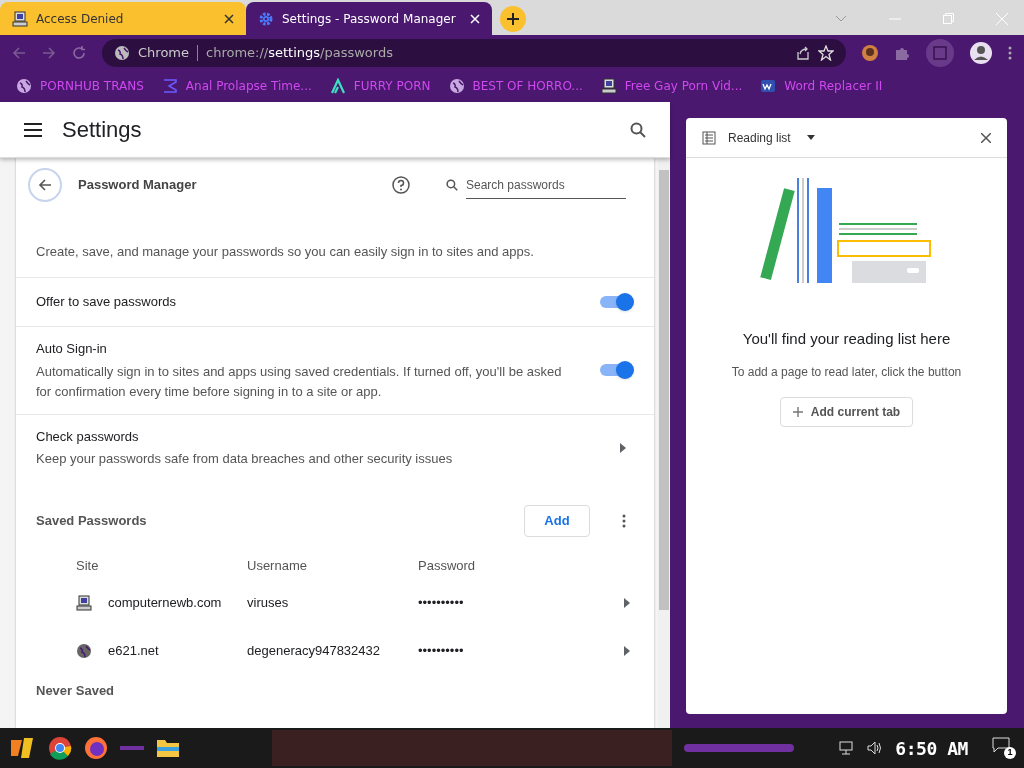 The width and height of the screenshot is (1024, 768). What do you see at coordinates (664, 443) in the screenshot?
I see `scrollbar` at bounding box center [664, 443].